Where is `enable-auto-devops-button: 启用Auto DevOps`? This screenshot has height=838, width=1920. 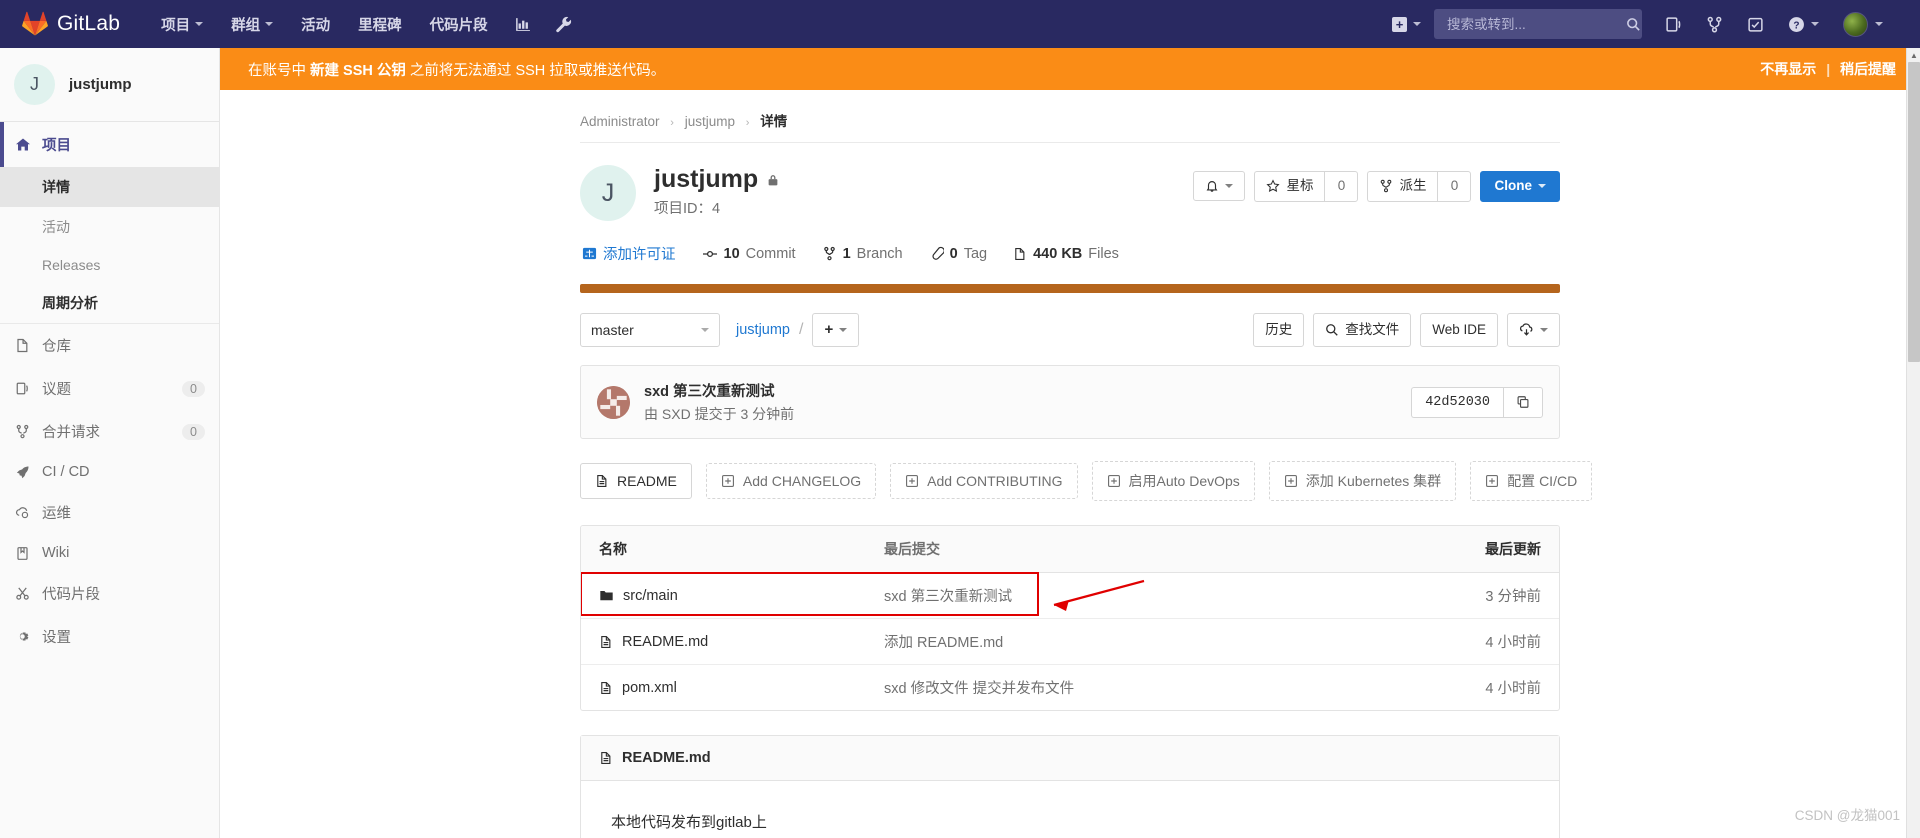
enable-auto-devops-button: 启用Auto DevOps is located at coordinates (1173, 481).